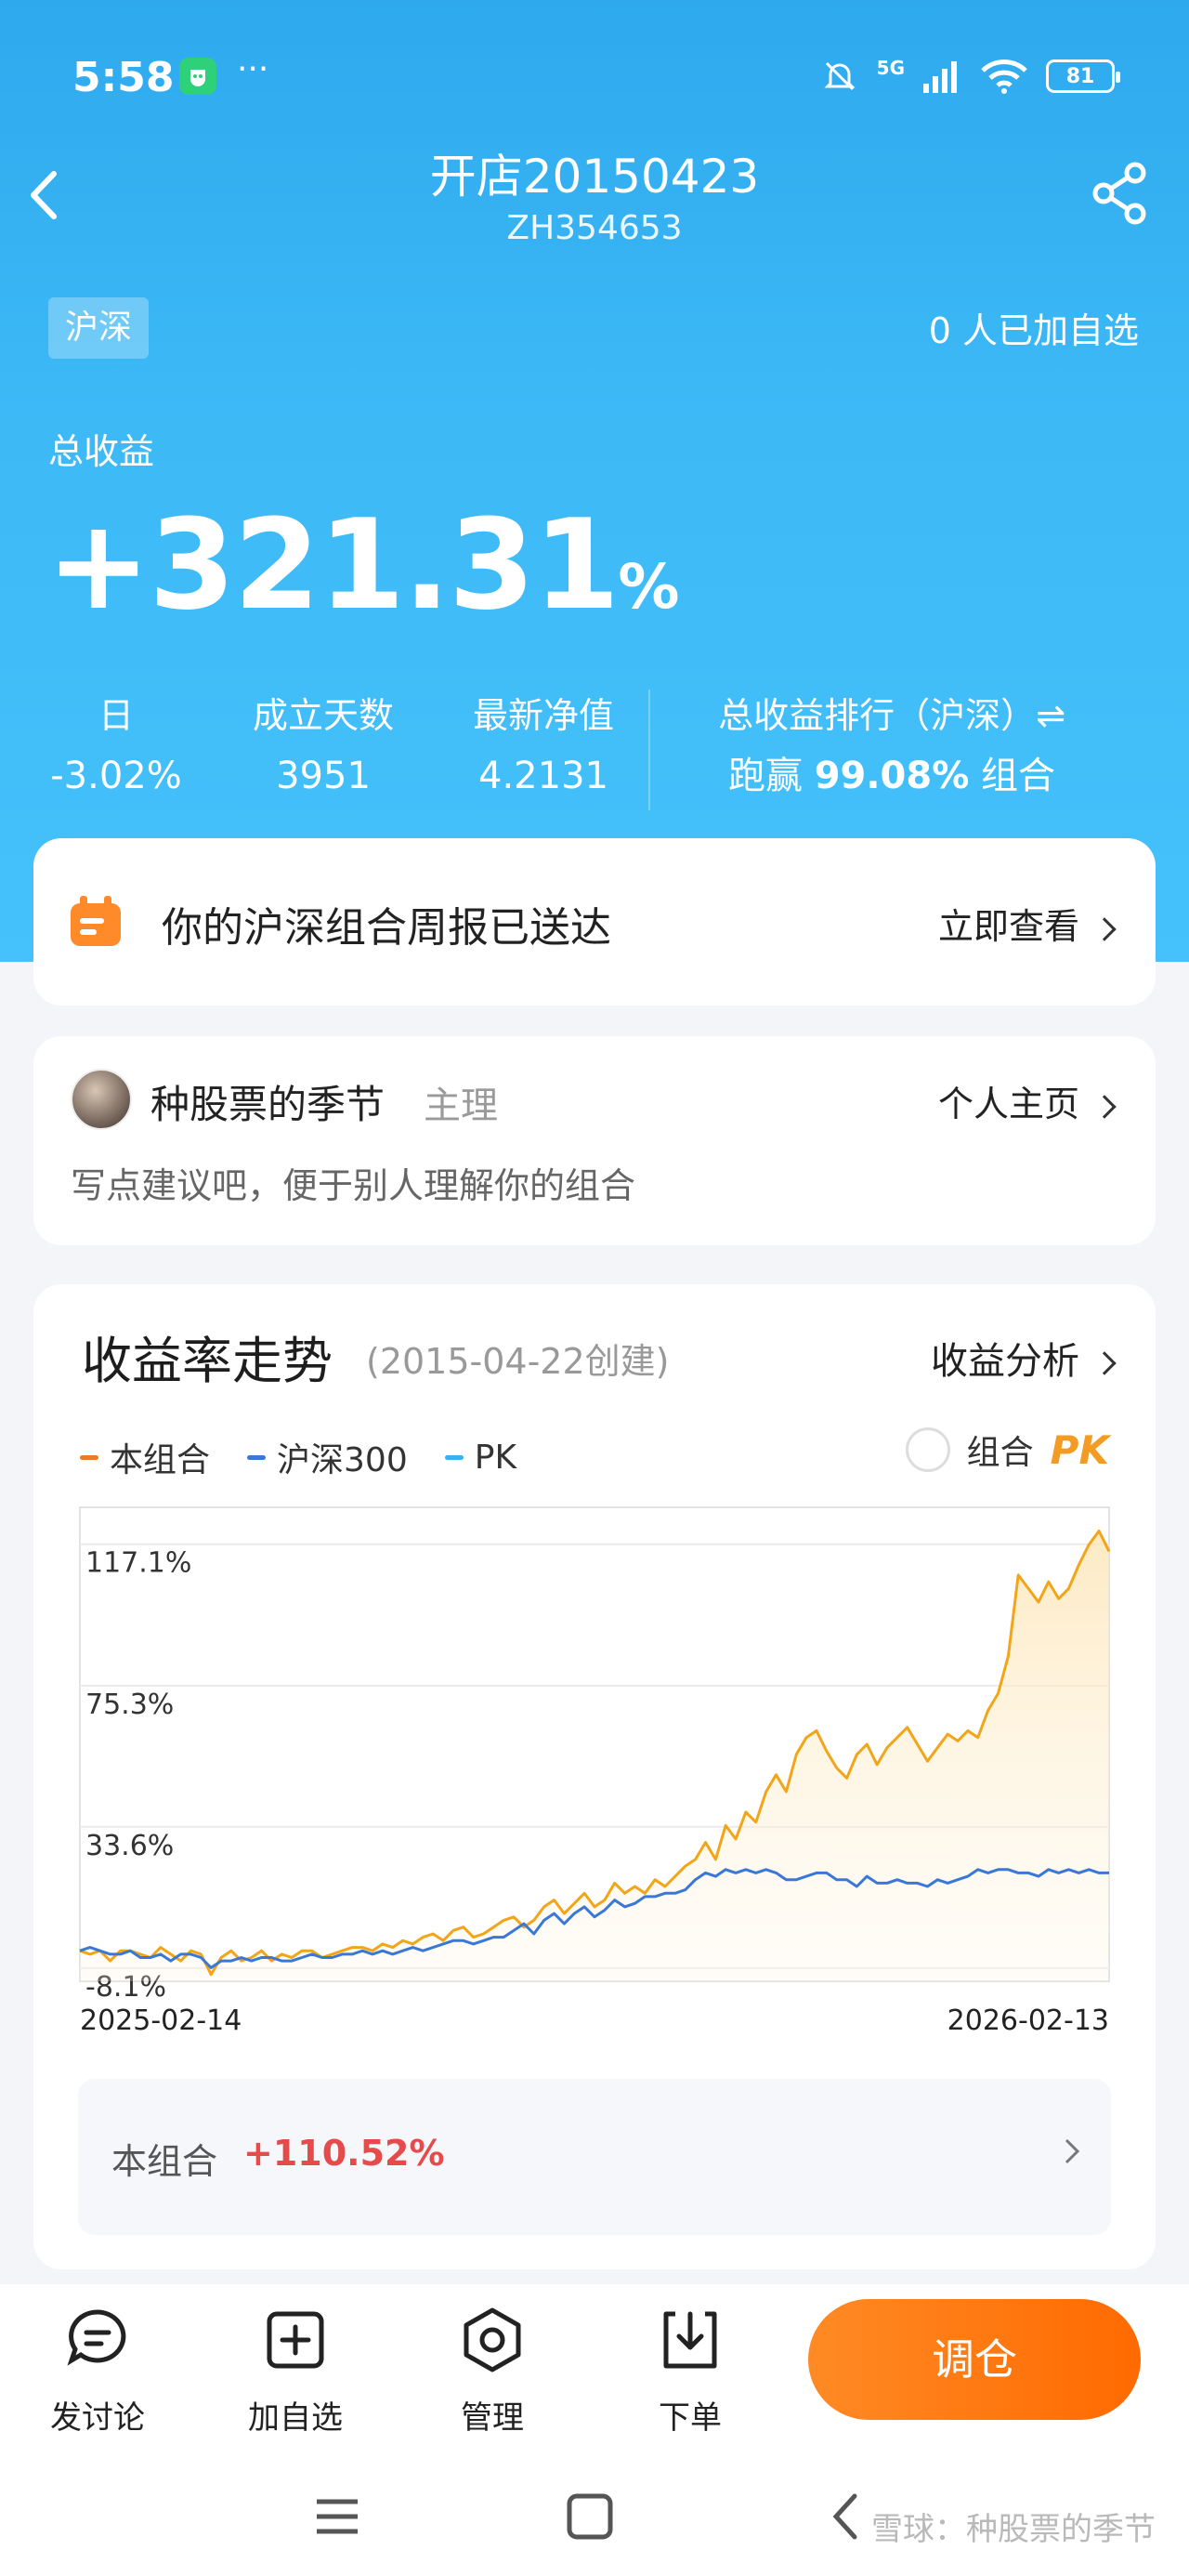 The image size is (1189, 2576). What do you see at coordinates (267, 1101) in the screenshot?
I see `owner-name: 种股票的季节` at bounding box center [267, 1101].